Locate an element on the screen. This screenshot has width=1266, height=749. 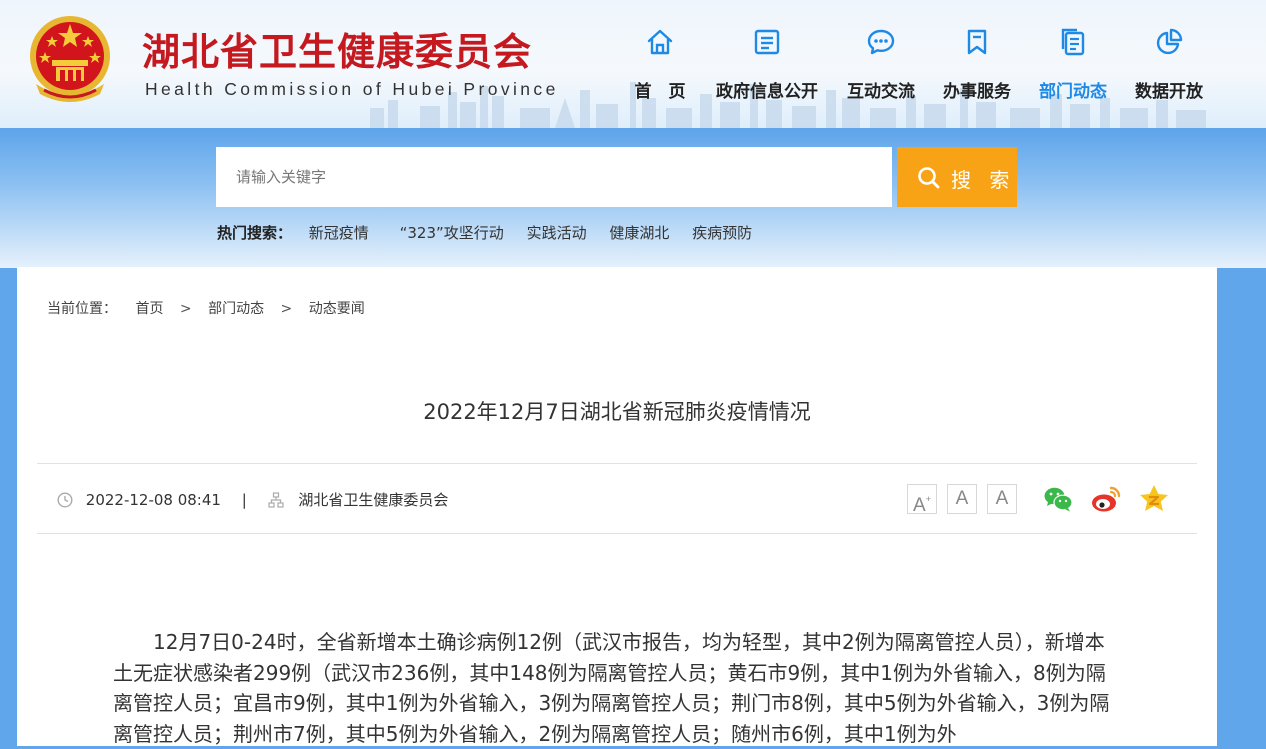
article-source: 湖北省卫生健康委员会 is located at coordinates (373, 500).